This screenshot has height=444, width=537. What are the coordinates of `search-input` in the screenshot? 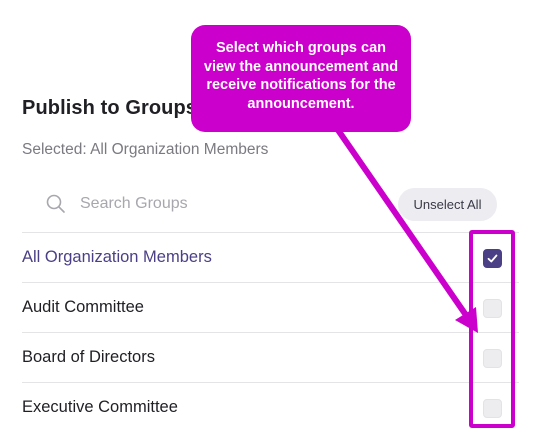 It's located at (230, 204).